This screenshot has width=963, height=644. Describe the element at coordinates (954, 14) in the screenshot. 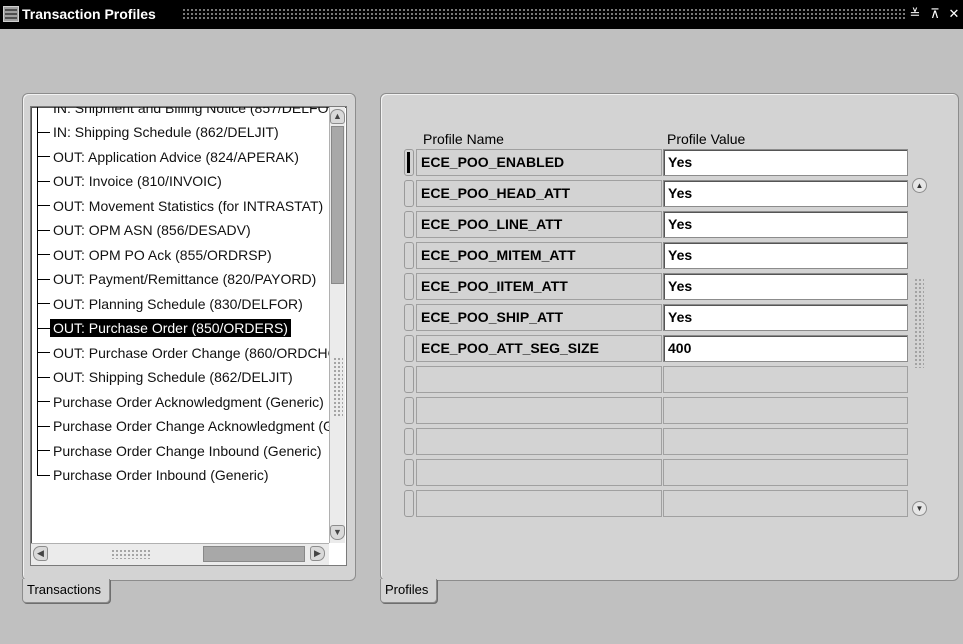

I see `close-icon: ✕` at that location.